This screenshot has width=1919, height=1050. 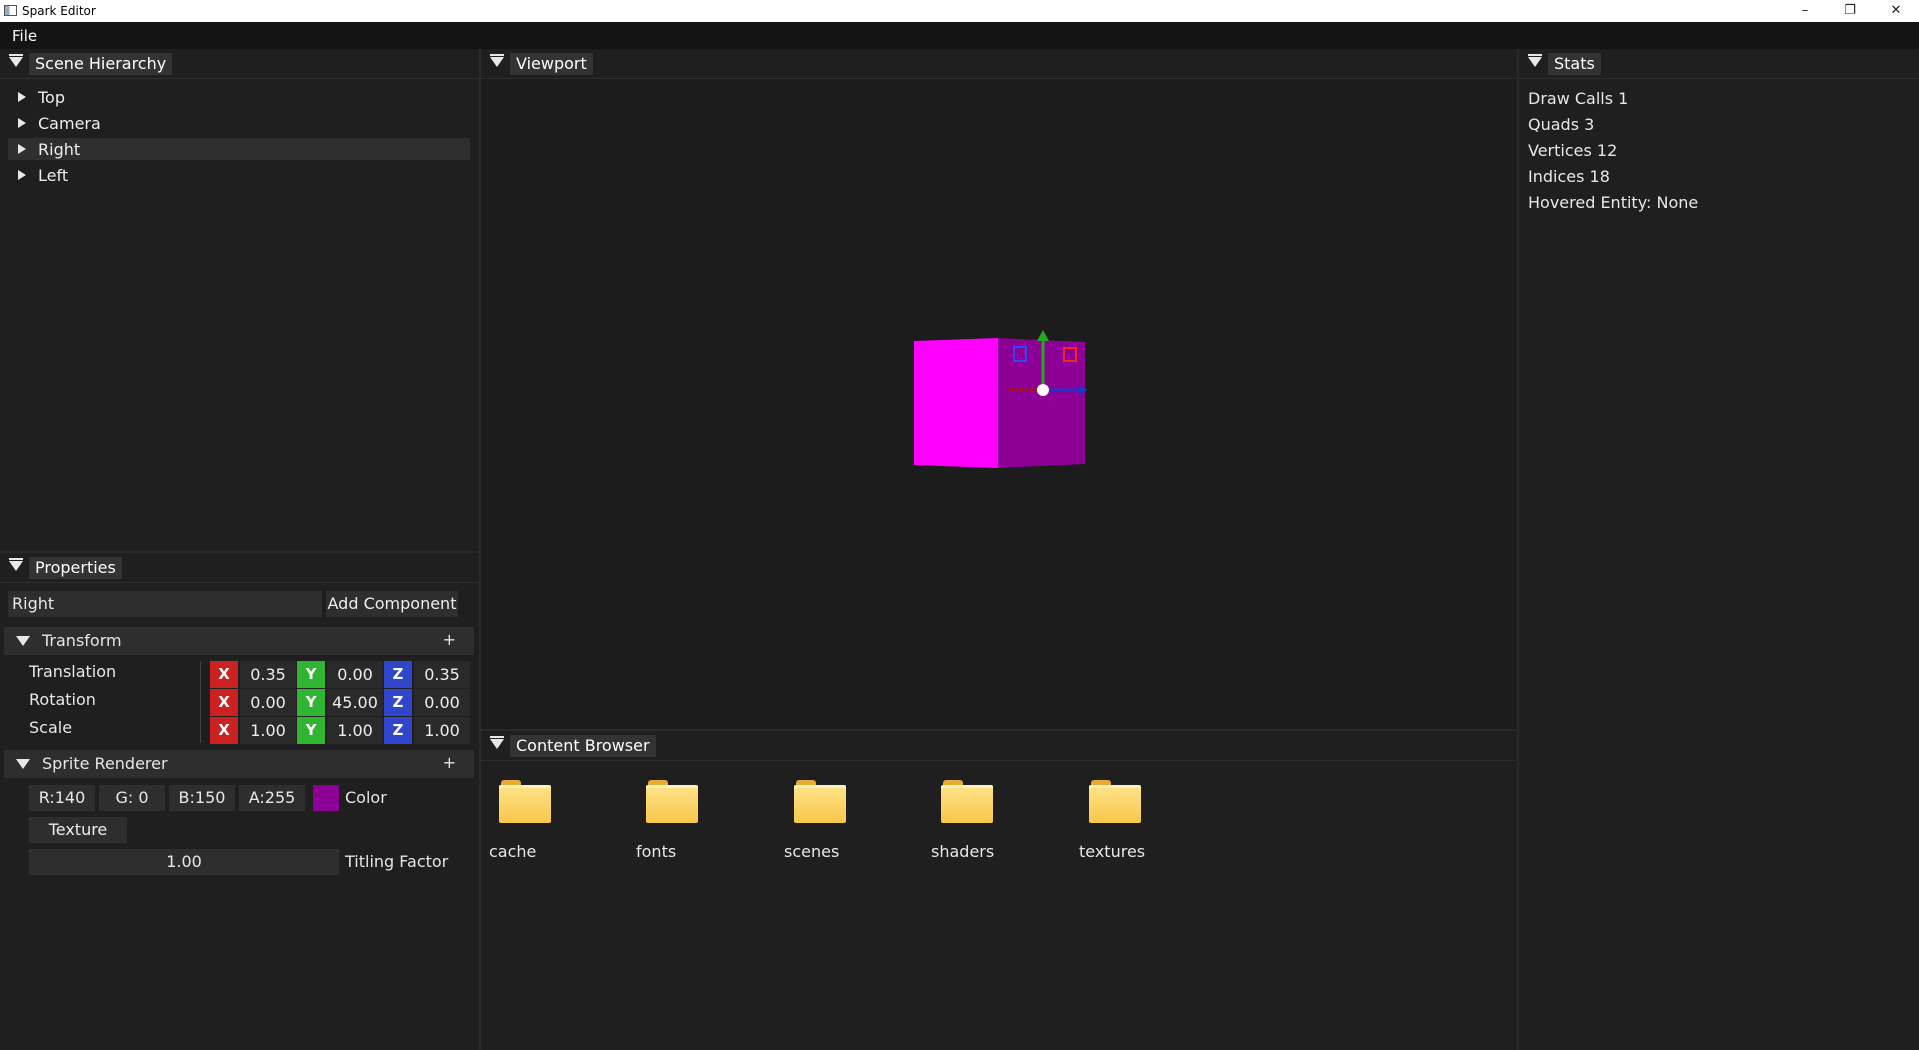 I want to click on rotation-label: Rotation, so click(x=62, y=699).